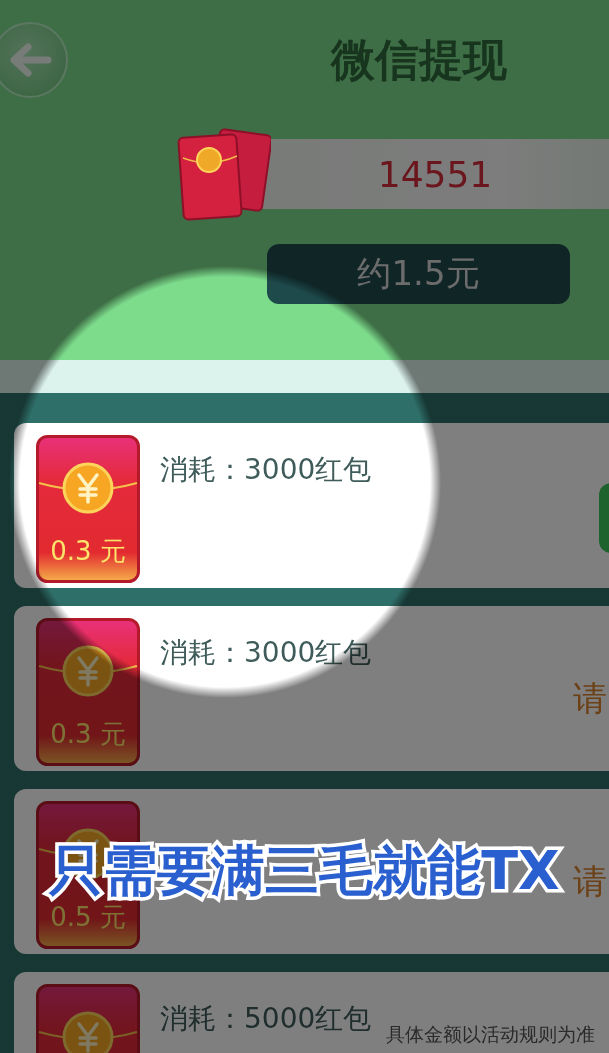  I want to click on cash-estimate: 约1.5元, so click(418, 274).